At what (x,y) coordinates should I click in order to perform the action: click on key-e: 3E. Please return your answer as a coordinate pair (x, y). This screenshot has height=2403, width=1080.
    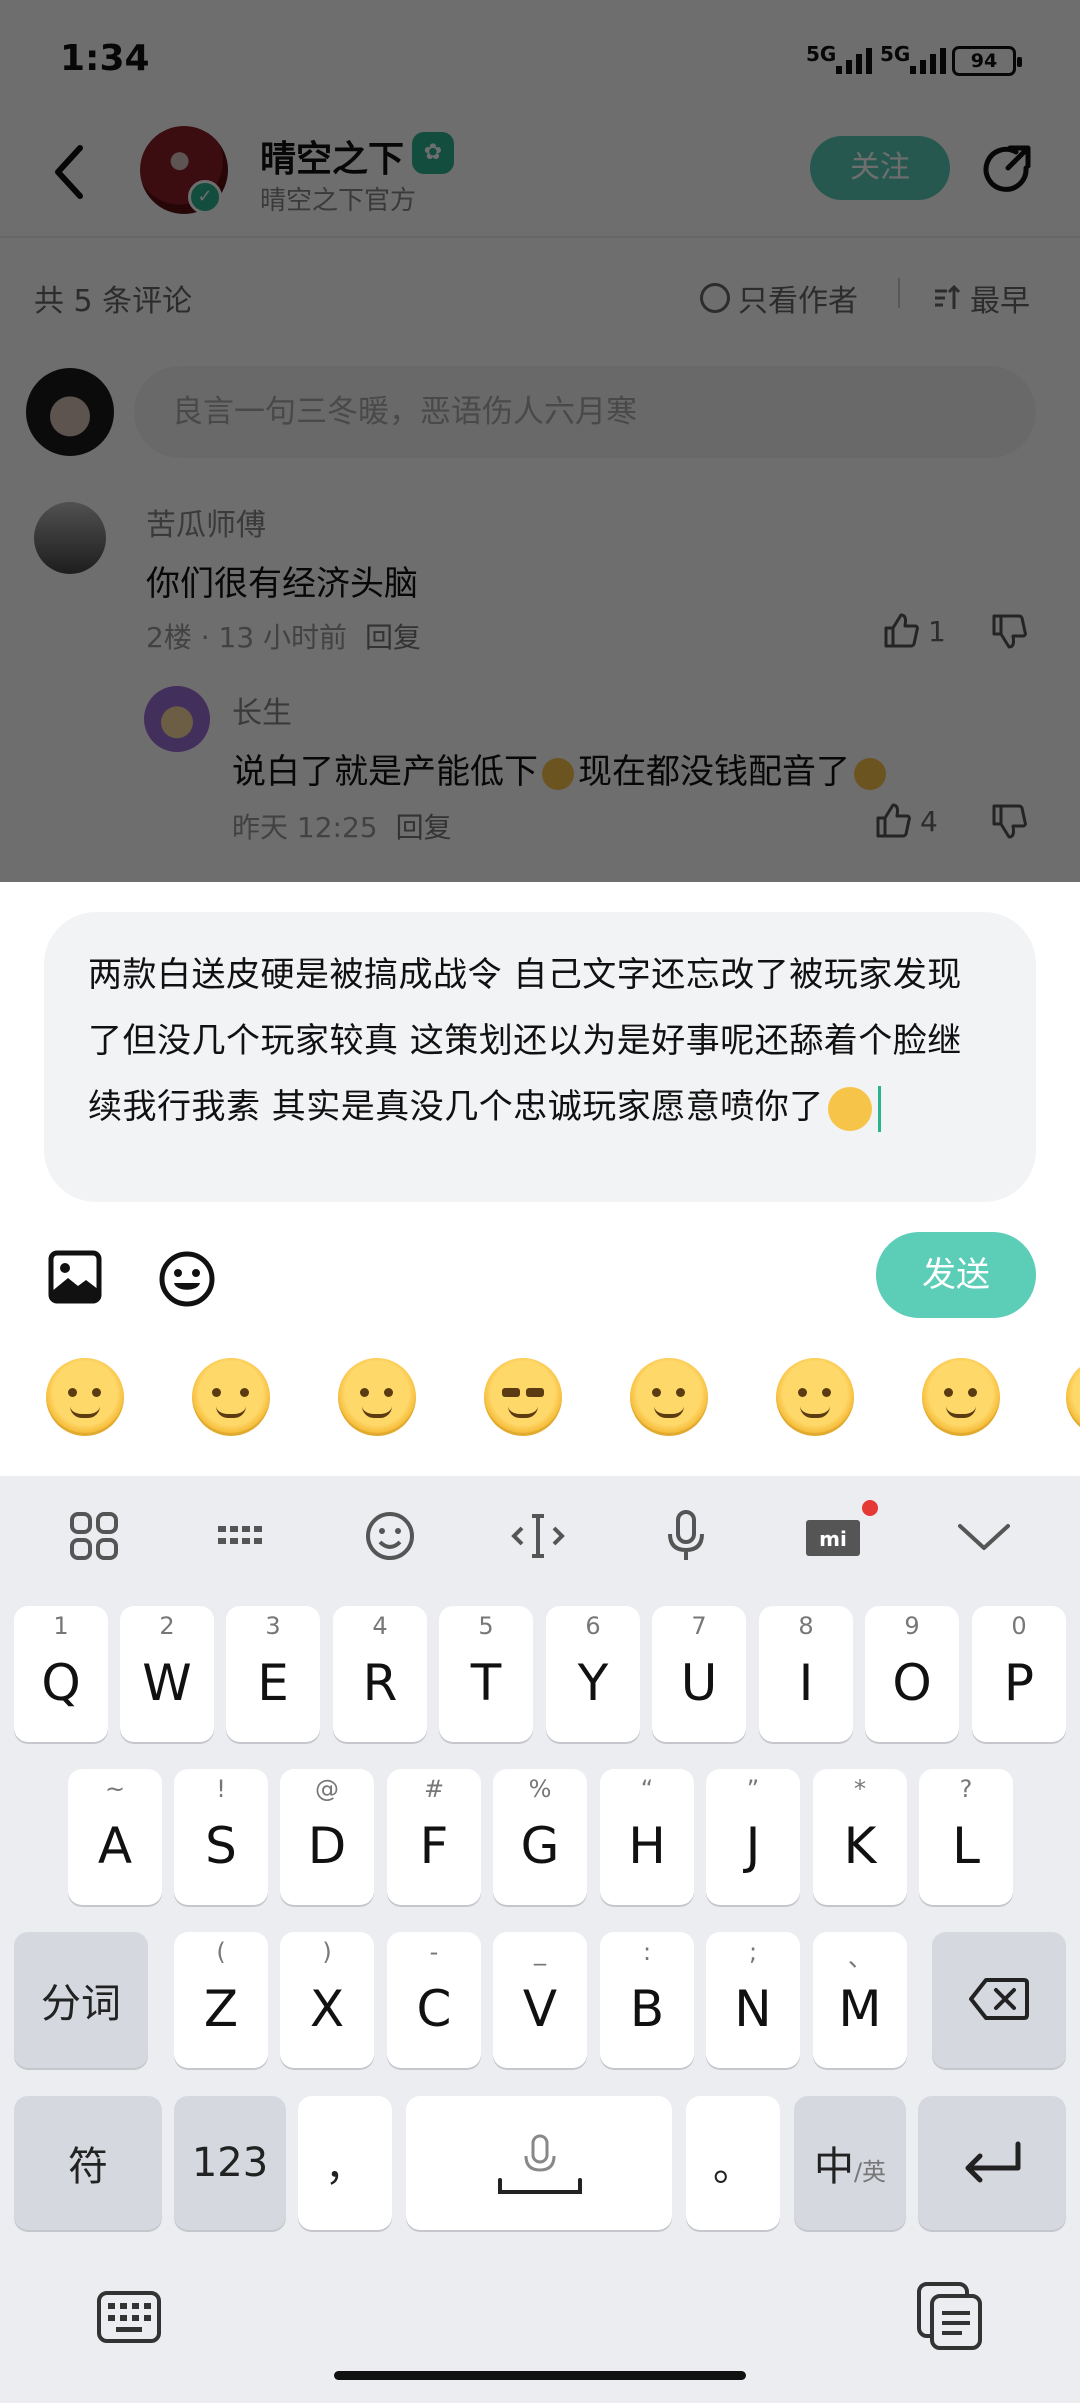
    Looking at the image, I should click on (273, 1674).